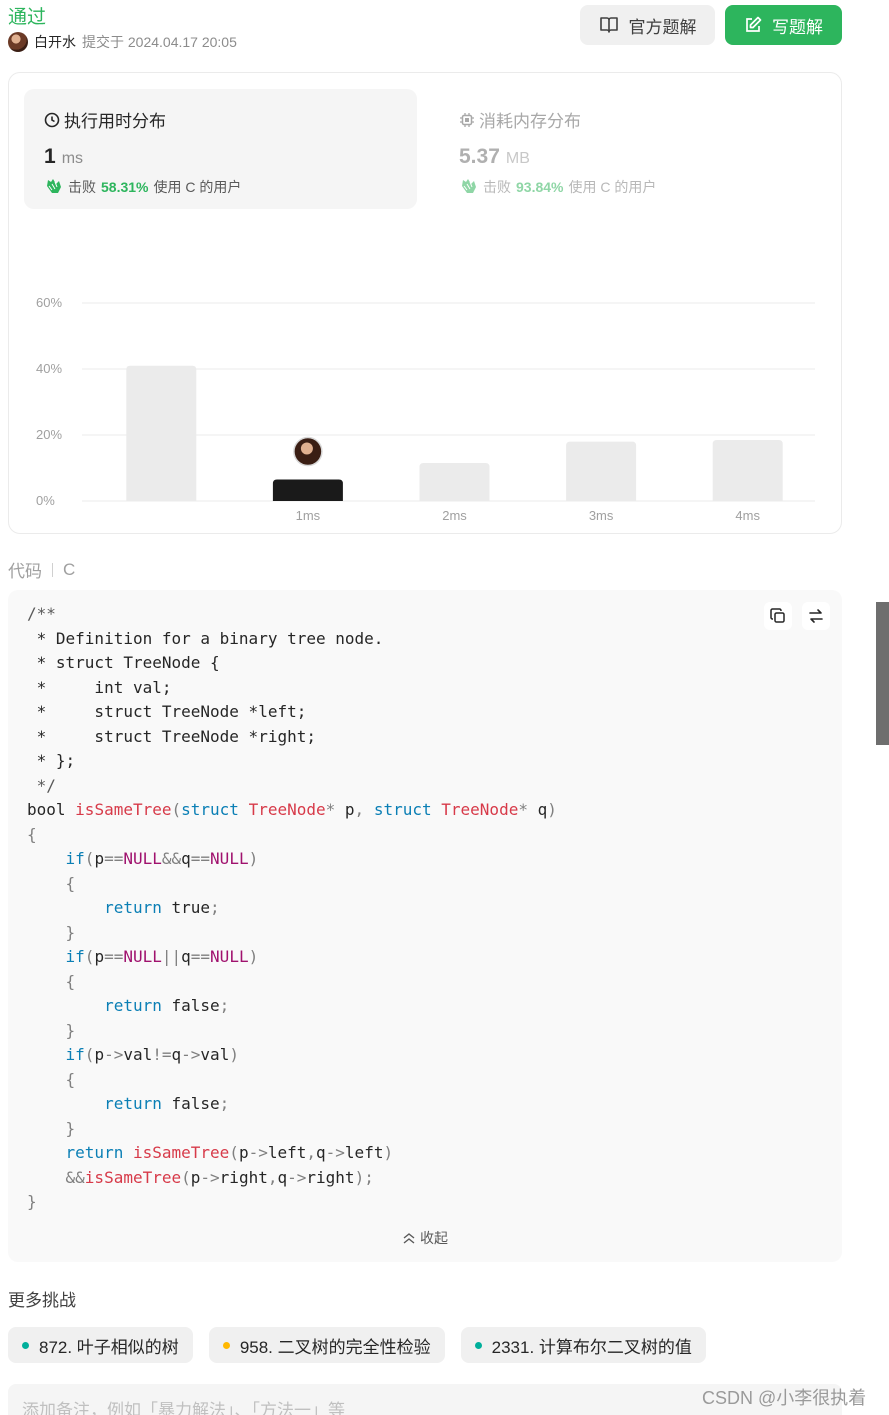 The image size is (889, 1415). I want to click on code-label: 代码, so click(25, 571).